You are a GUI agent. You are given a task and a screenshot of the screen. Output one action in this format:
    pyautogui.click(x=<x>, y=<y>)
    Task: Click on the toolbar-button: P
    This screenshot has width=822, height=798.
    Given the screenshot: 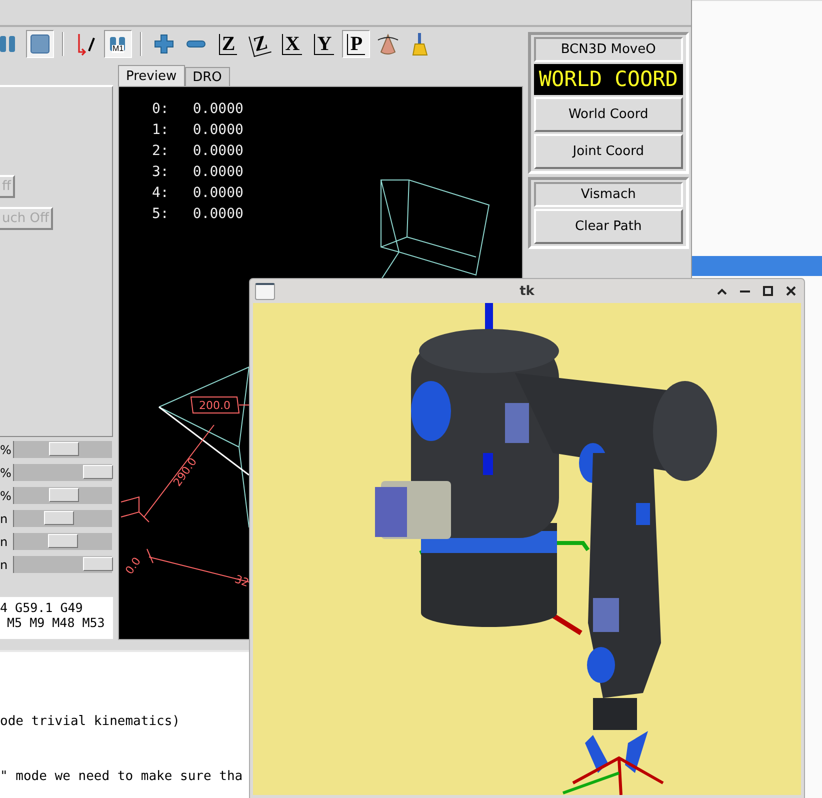 What is the action you would take?
    pyautogui.click(x=356, y=44)
    